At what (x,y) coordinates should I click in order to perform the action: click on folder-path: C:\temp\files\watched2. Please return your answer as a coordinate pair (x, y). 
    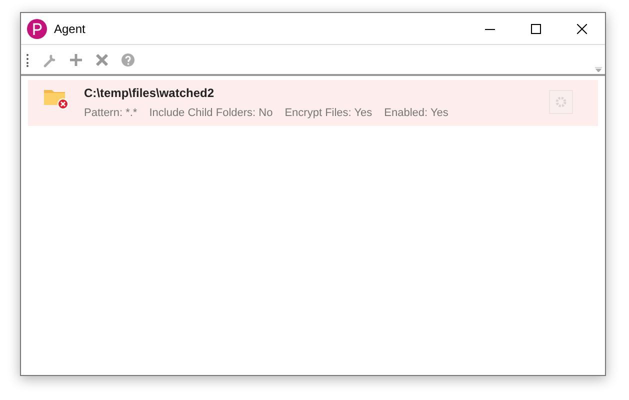
    Looking at the image, I should click on (150, 93).